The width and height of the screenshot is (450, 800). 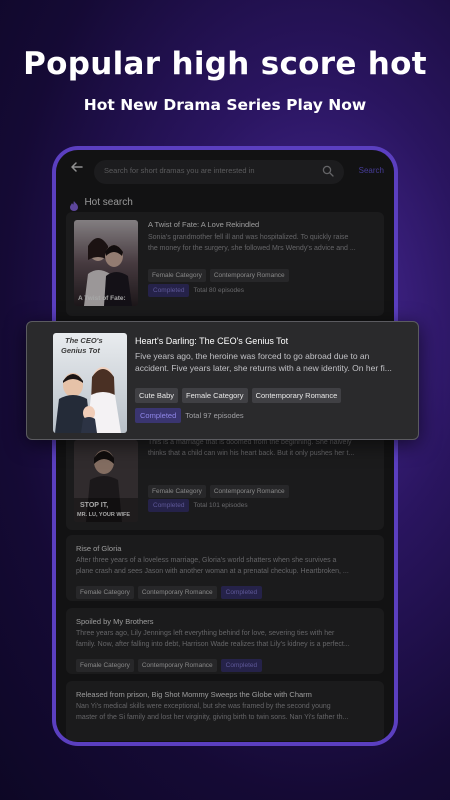 I want to click on drama-poster: The CEO's Genius Tot, so click(x=90, y=383).